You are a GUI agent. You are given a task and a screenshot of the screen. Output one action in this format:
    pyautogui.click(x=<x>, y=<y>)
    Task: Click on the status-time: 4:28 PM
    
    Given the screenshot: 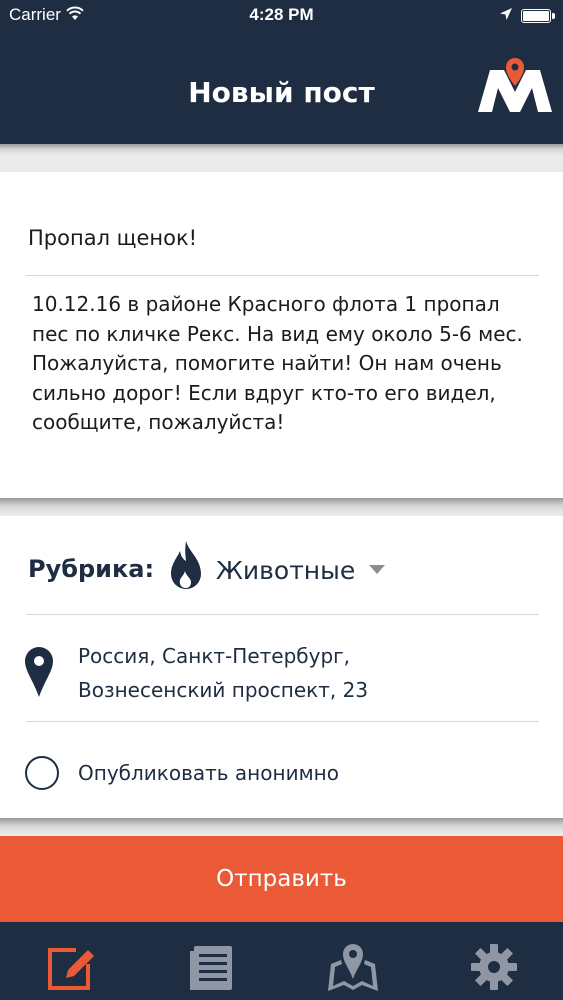 What is the action you would take?
    pyautogui.click(x=281, y=14)
    